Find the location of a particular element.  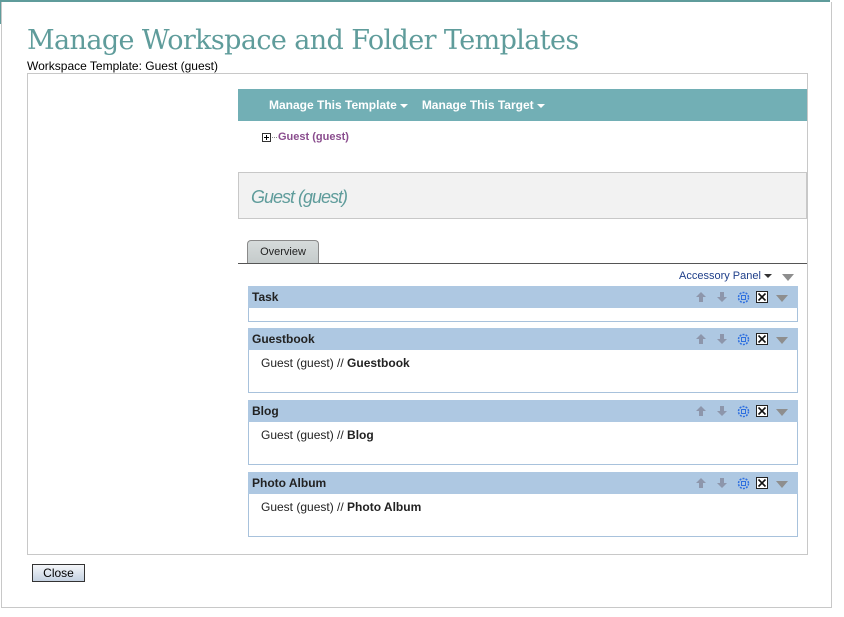

accessory-panel-control: Accessory Panel is located at coordinates (736, 276).